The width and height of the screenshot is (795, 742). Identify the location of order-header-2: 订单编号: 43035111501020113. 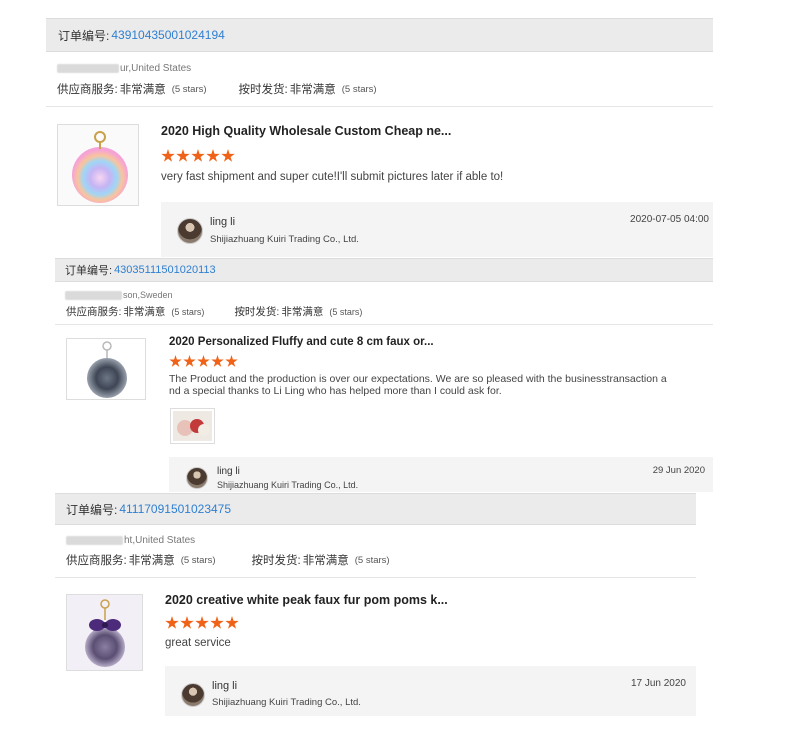
(384, 270).